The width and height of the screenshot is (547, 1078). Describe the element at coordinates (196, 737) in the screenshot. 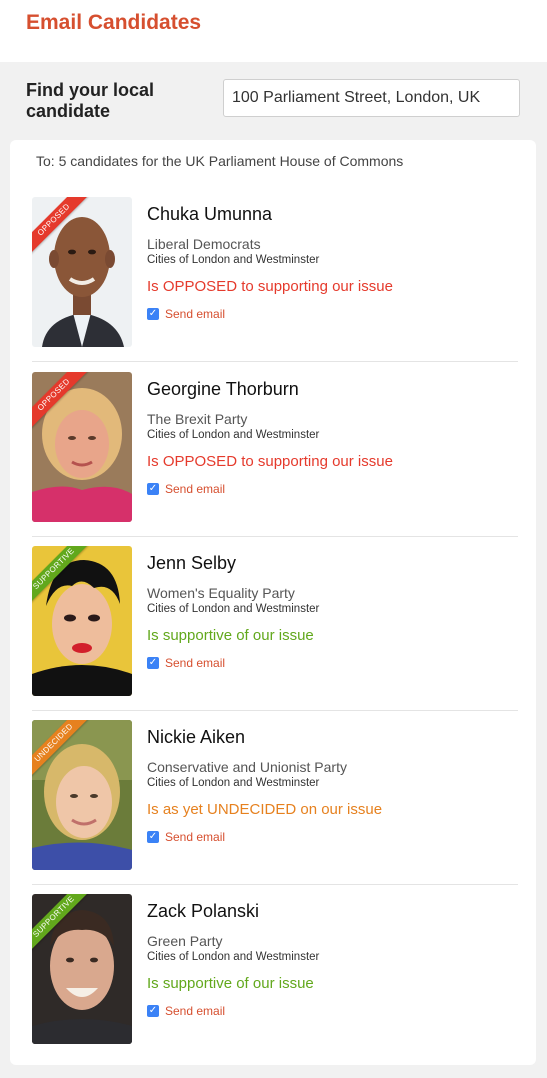

I see `candidate-name: Nickie Aiken` at that location.